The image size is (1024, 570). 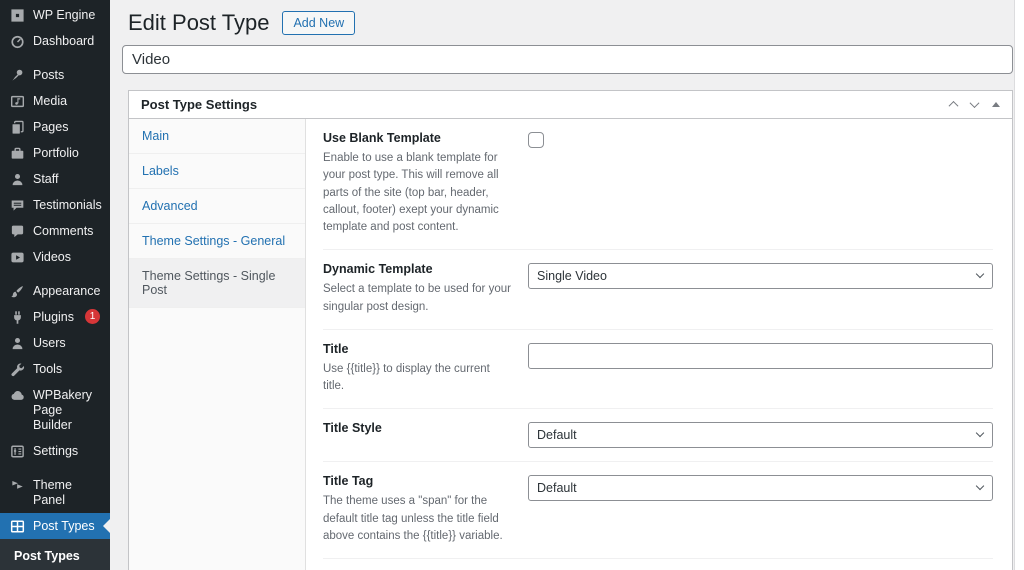 What do you see at coordinates (17, 15) in the screenshot?
I see `wpengine-logo-icon` at bounding box center [17, 15].